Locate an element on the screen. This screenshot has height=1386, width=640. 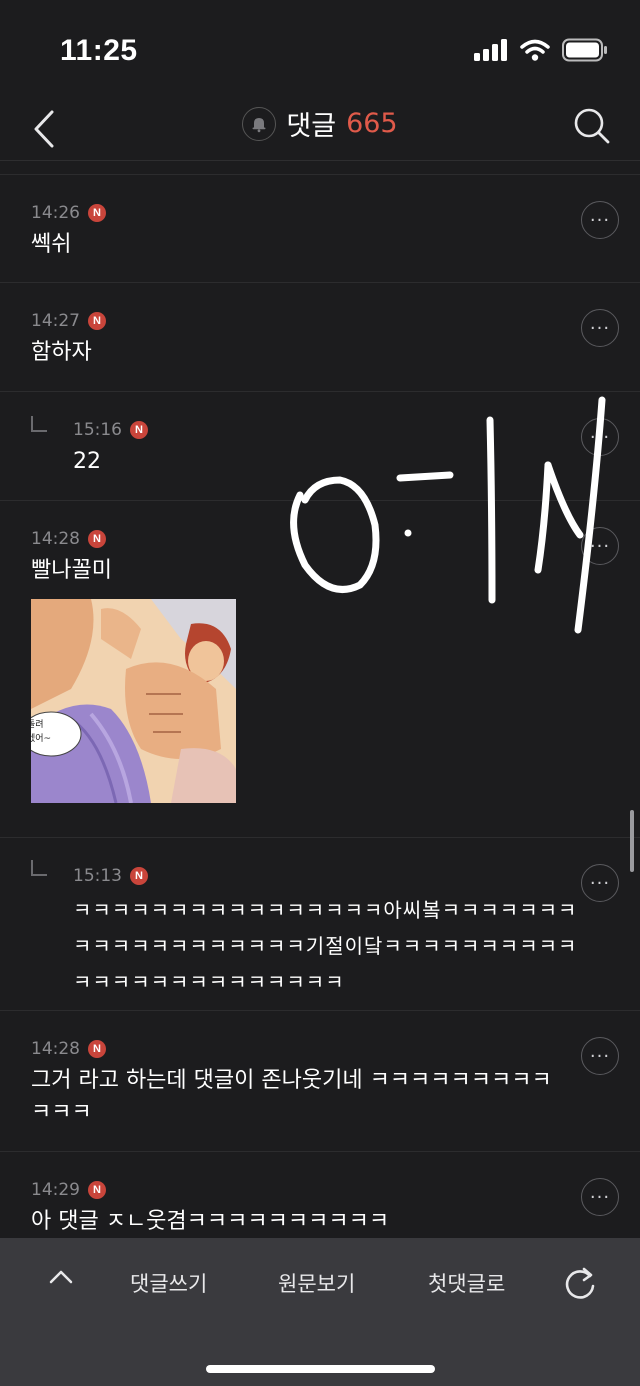
wifi-icon is located at coordinates (535, 50).